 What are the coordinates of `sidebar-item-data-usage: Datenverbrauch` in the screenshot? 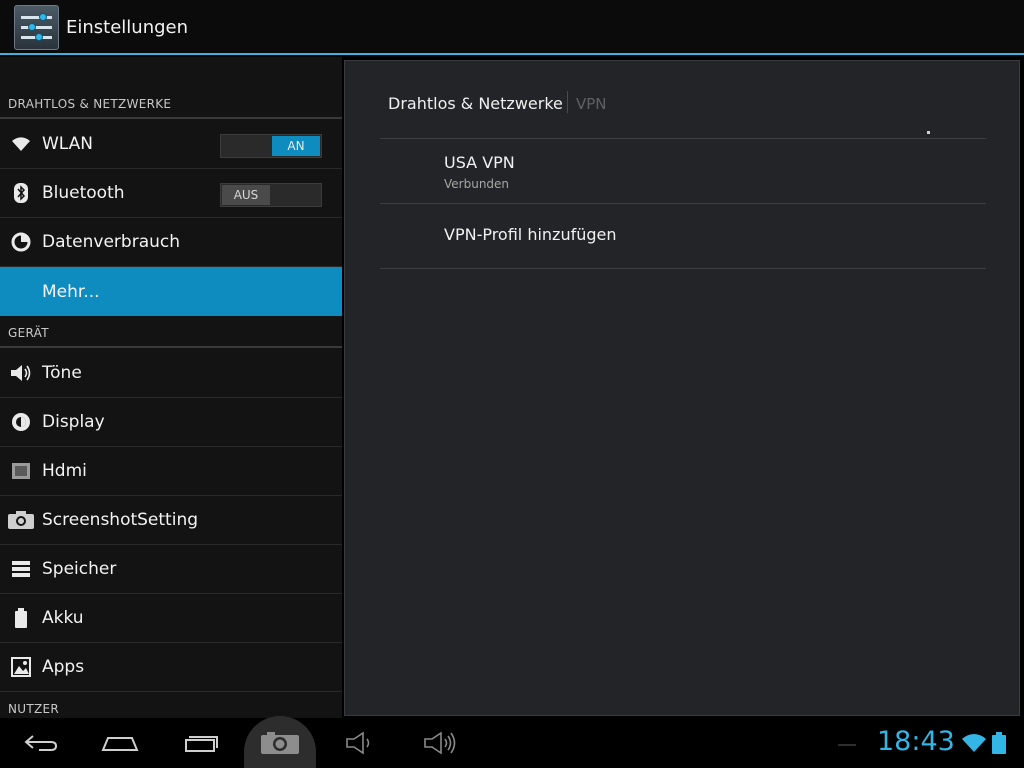 It's located at (171, 242).